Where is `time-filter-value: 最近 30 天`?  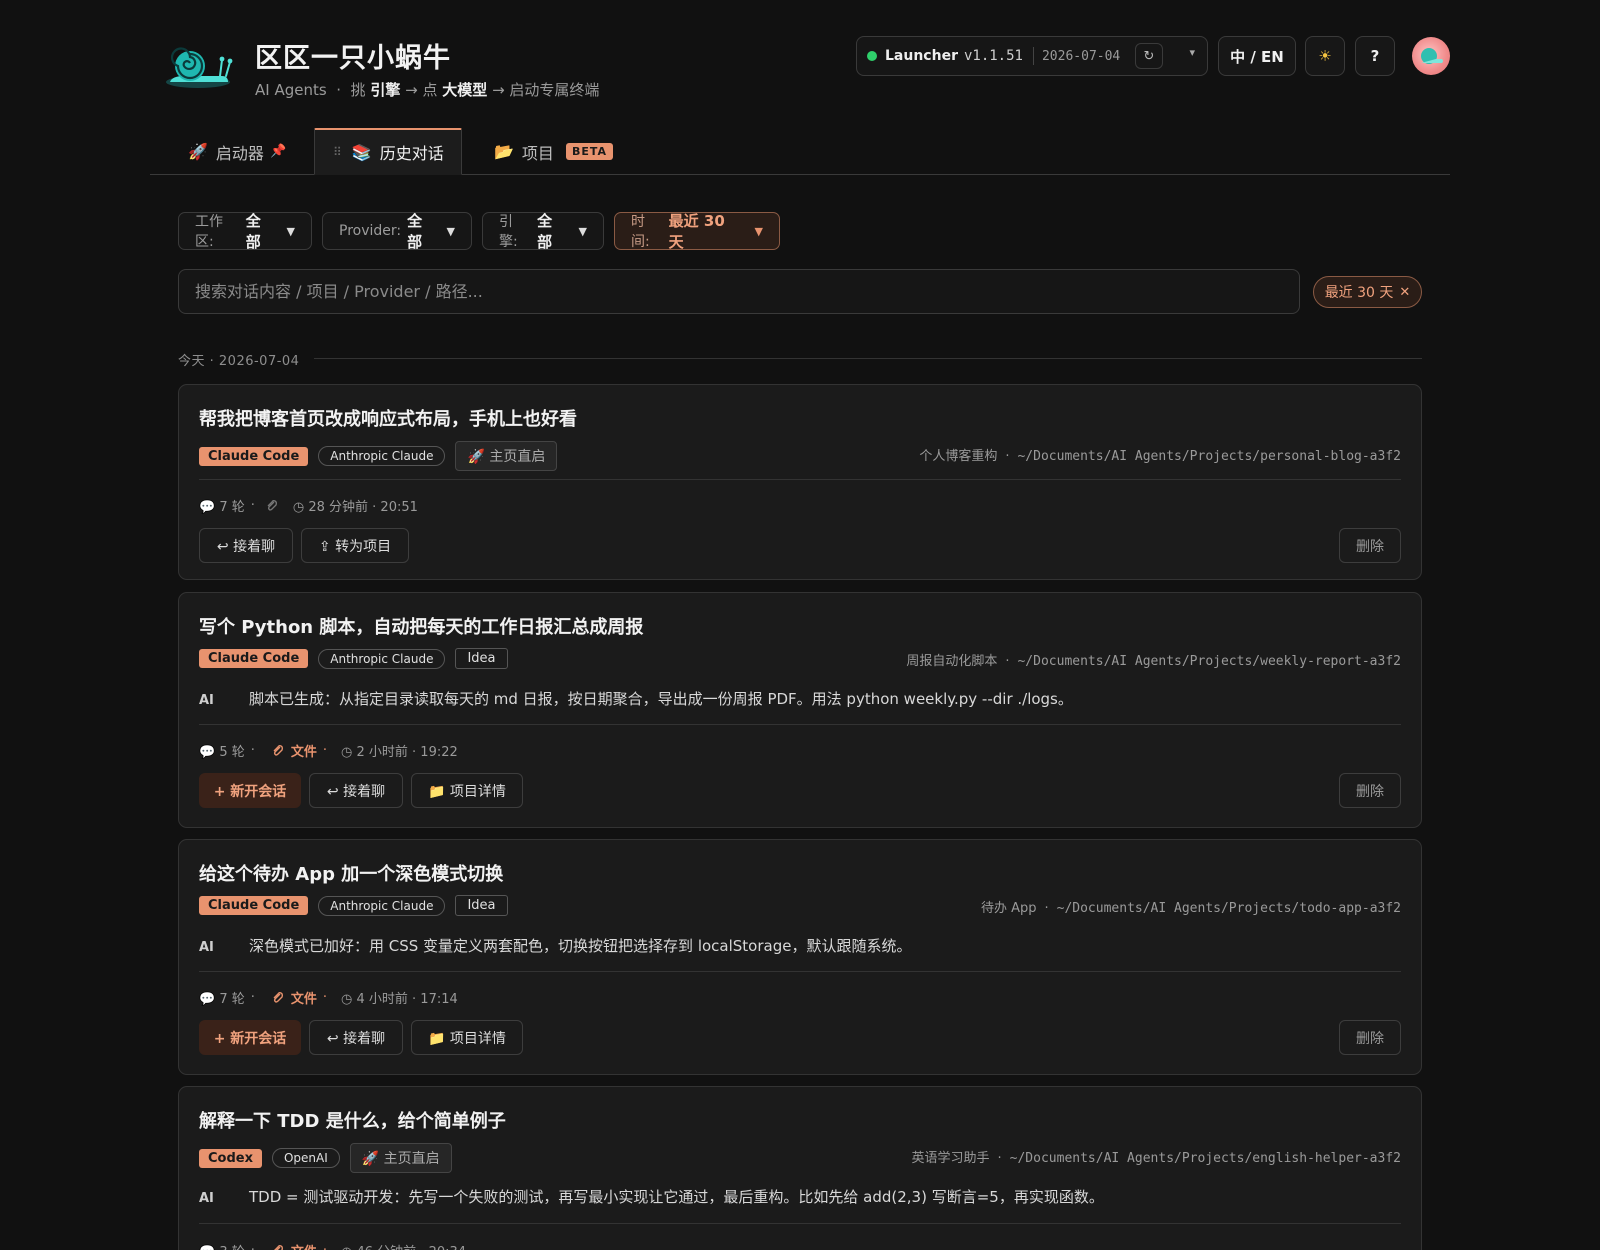 time-filter-value: 最近 30 天 is located at coordinates (696, 231).